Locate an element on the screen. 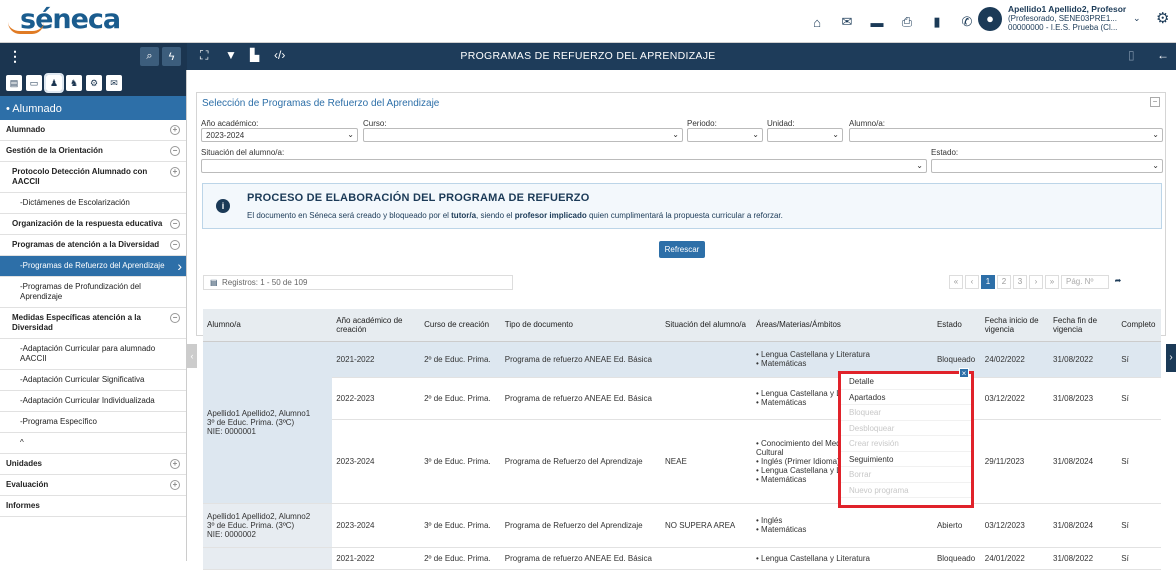 The width and height of the screenshot is (1176, 570). page-button: 3 is located at coordinates (1020, 282).